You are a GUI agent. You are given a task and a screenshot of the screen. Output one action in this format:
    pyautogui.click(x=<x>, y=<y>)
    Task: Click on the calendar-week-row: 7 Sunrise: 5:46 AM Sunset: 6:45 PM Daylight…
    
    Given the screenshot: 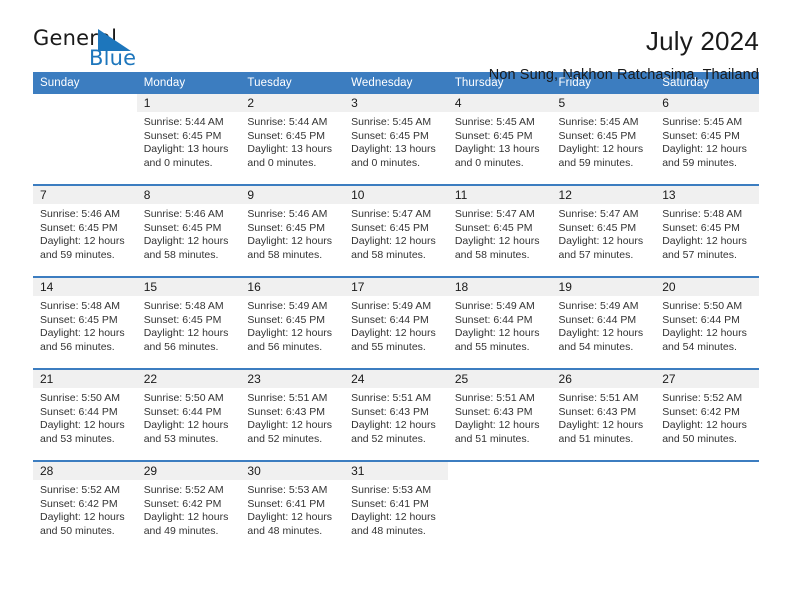 What is the action you would take?
    pyautogui.click(x=396, y=230)
    